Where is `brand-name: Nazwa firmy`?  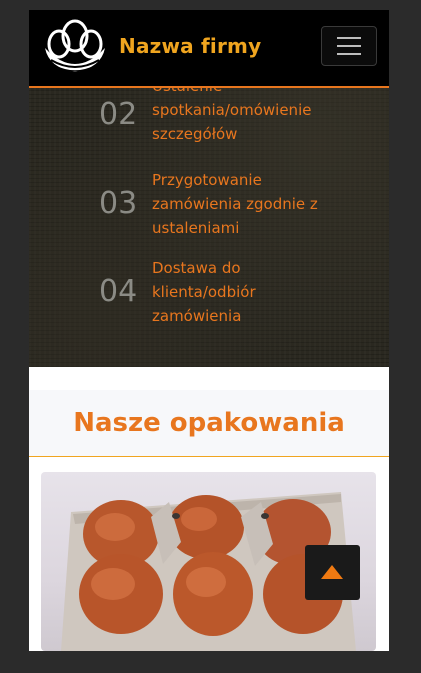
brand-name: Nazwa firmy is located at coordinates (190, 46).